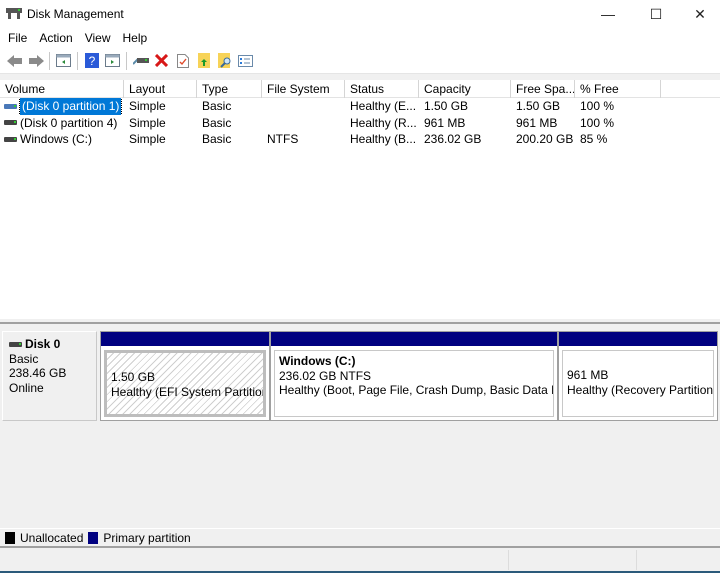  I want to click on connect-disk-button, so click(140, 61).